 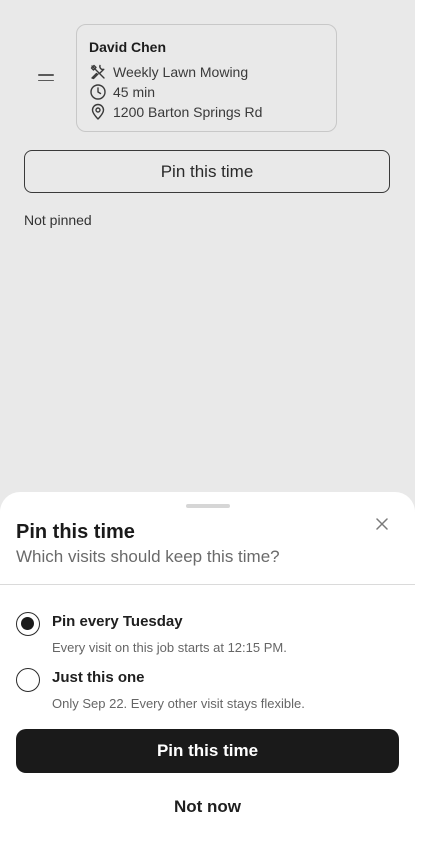 What do you see at coordinates (98, 111) in the screenshot?
I see `location-pin-icon` at bounding box center [98, 111].